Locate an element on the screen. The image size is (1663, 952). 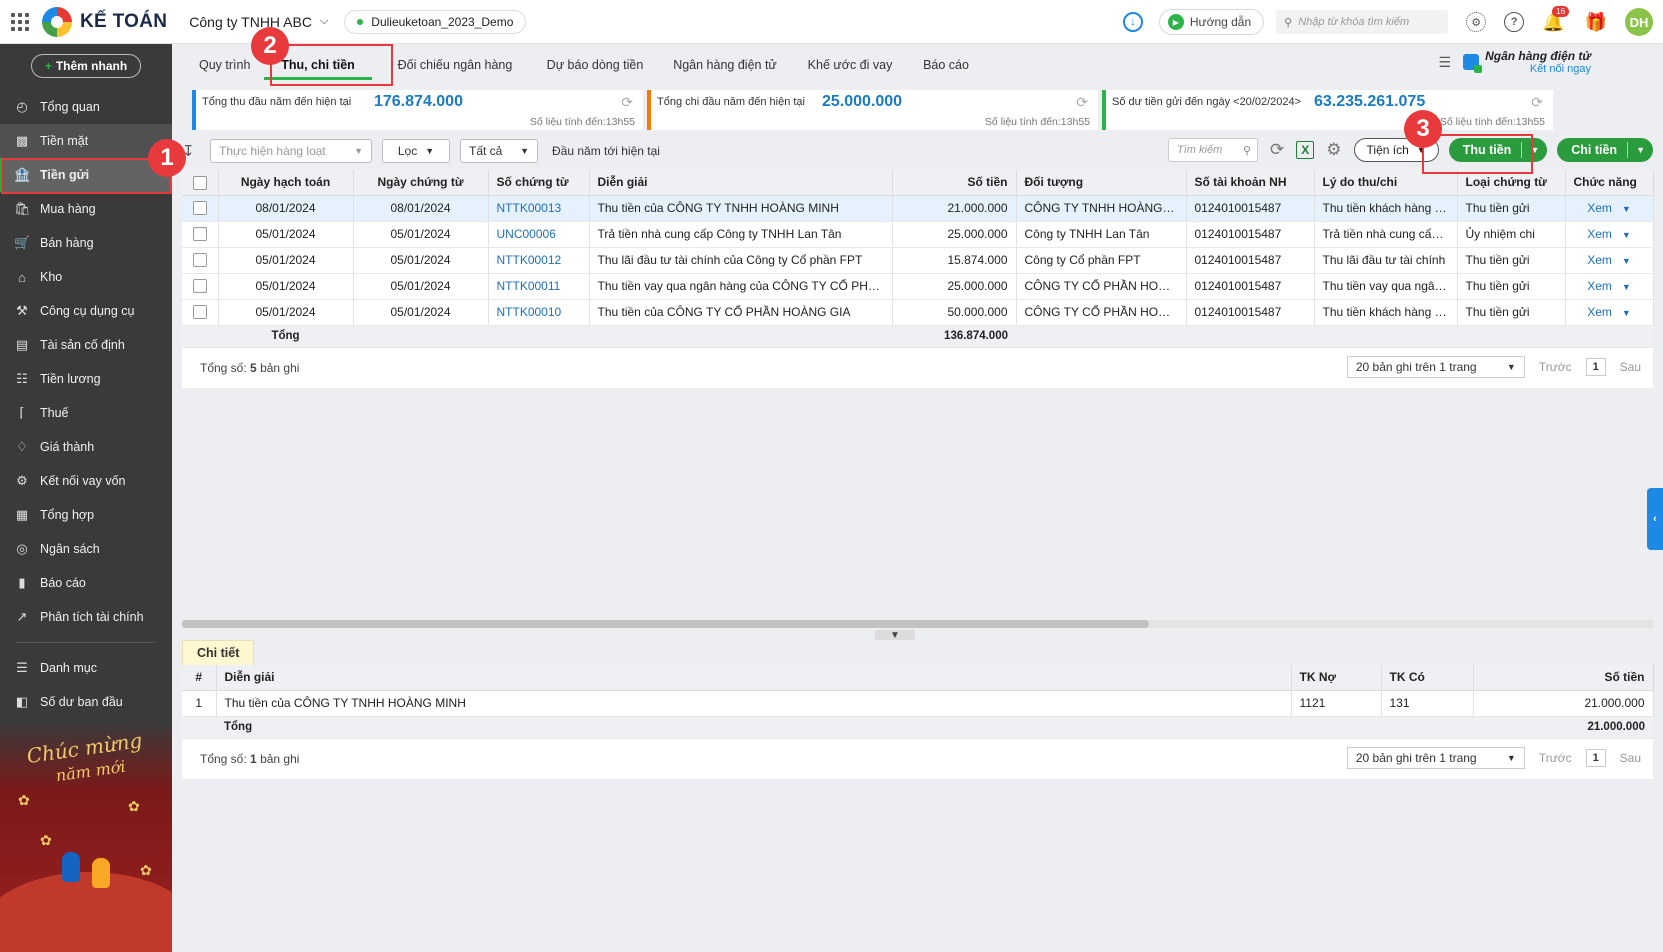
pay-money-label: Chi tiền is located at coordinates (1593, 150).